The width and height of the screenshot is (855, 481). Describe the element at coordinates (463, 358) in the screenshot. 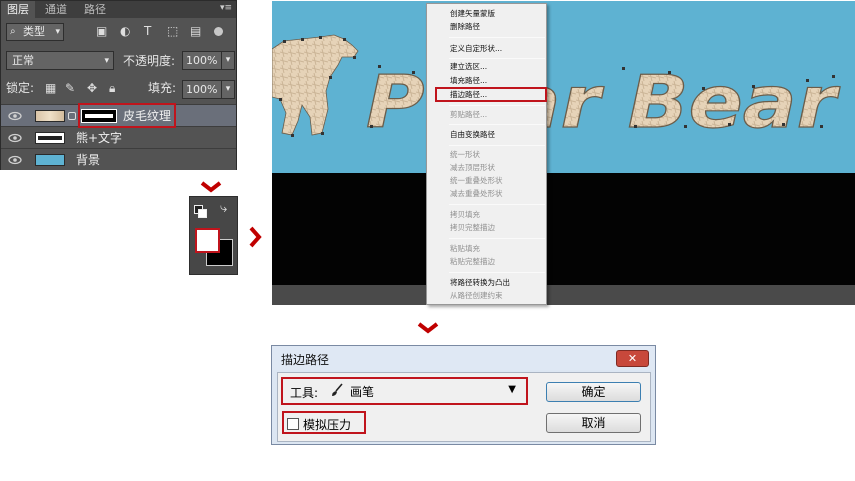

I see `dialog-titlebar: 描边路径 ✕` at that location.